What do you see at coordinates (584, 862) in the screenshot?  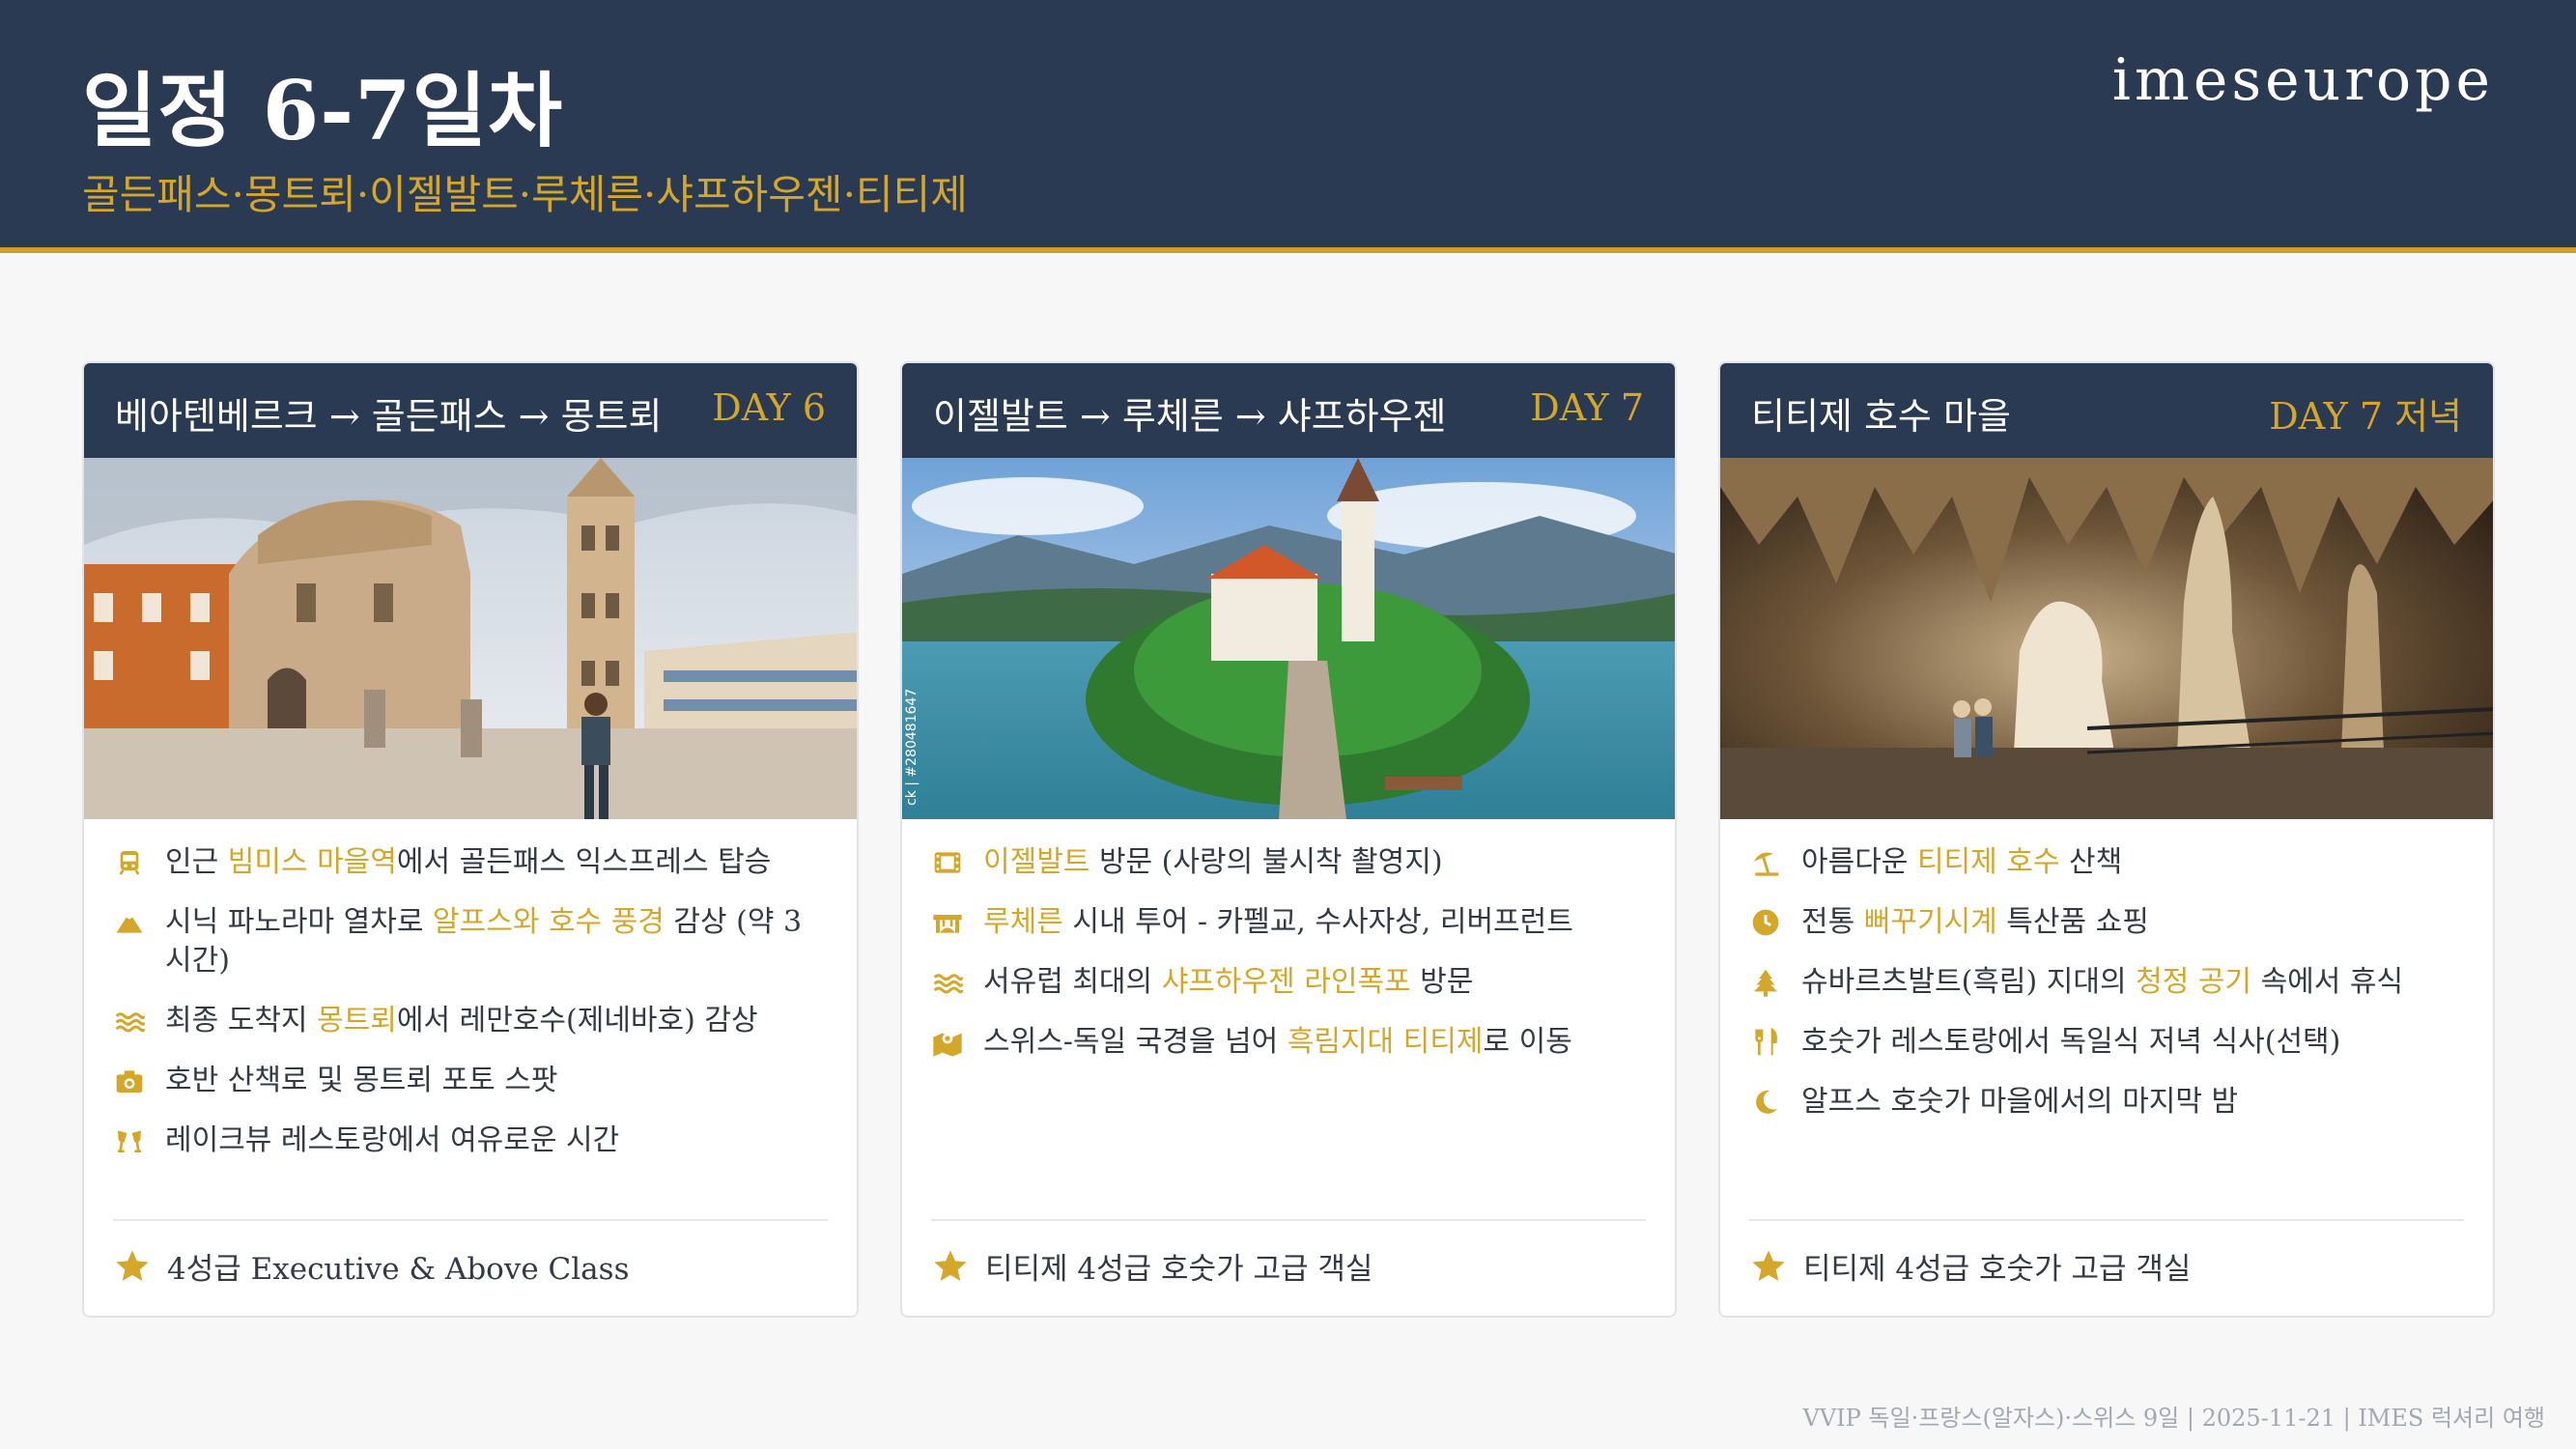 I see `item-text: 에서 골든패스 익스프레스 탑승` at bounding box center [584, 862].